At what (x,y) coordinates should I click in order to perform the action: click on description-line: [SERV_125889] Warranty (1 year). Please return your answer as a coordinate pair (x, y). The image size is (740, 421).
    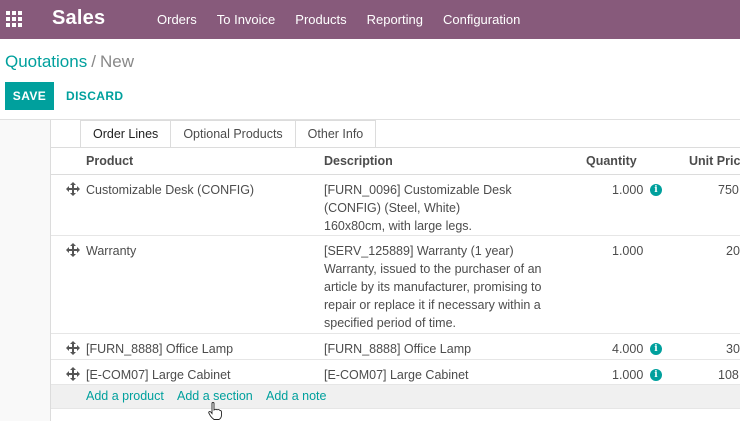
    Looking at the image, I should click on (419, 251).